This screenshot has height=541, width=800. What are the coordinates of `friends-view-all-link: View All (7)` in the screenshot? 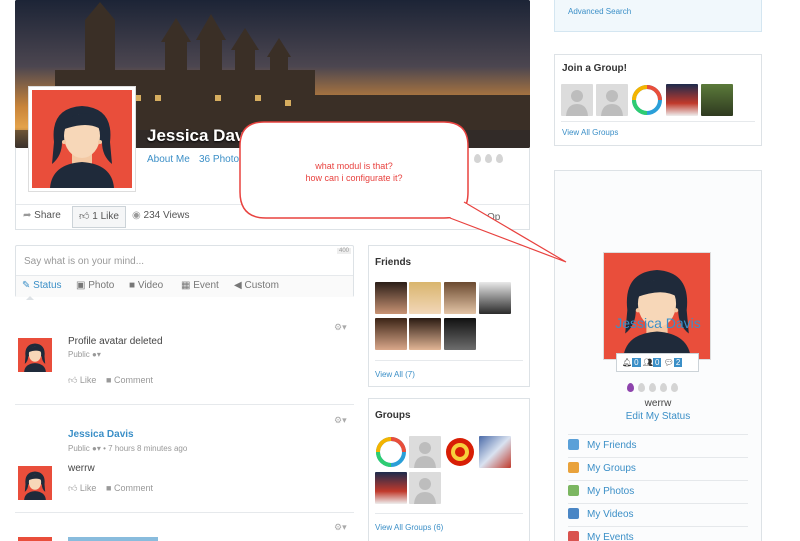 It's located at (395, 374).